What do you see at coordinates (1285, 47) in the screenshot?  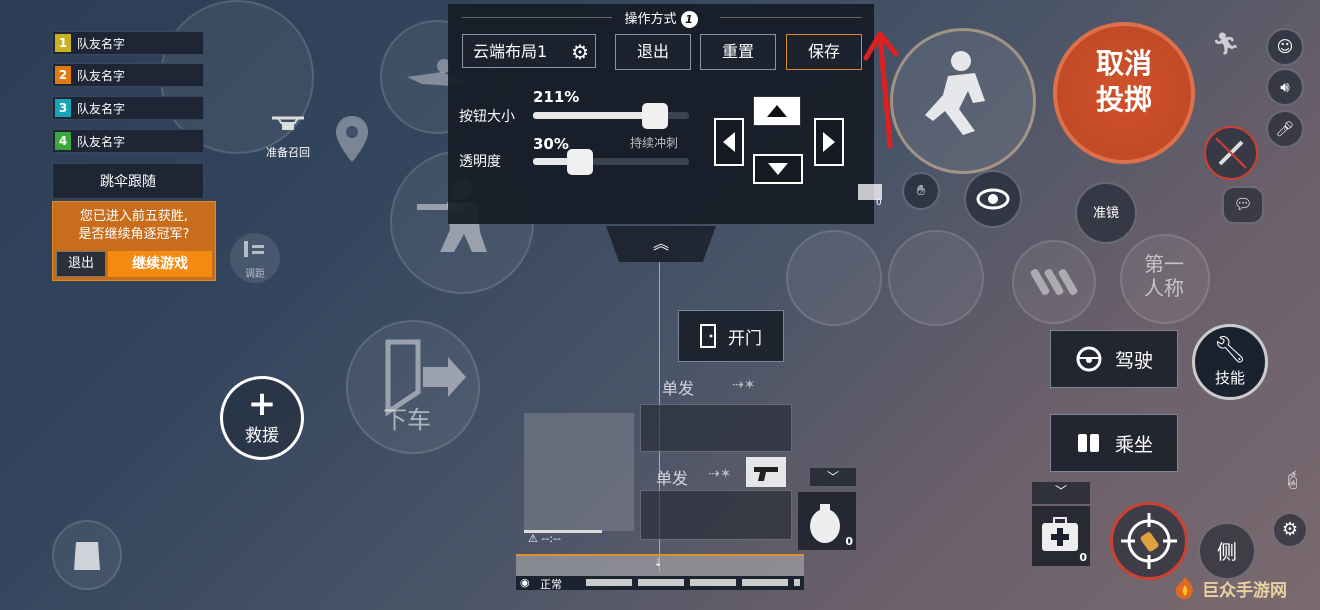 I see `emote-icon: ☺` at bounding box center [1285, 47].